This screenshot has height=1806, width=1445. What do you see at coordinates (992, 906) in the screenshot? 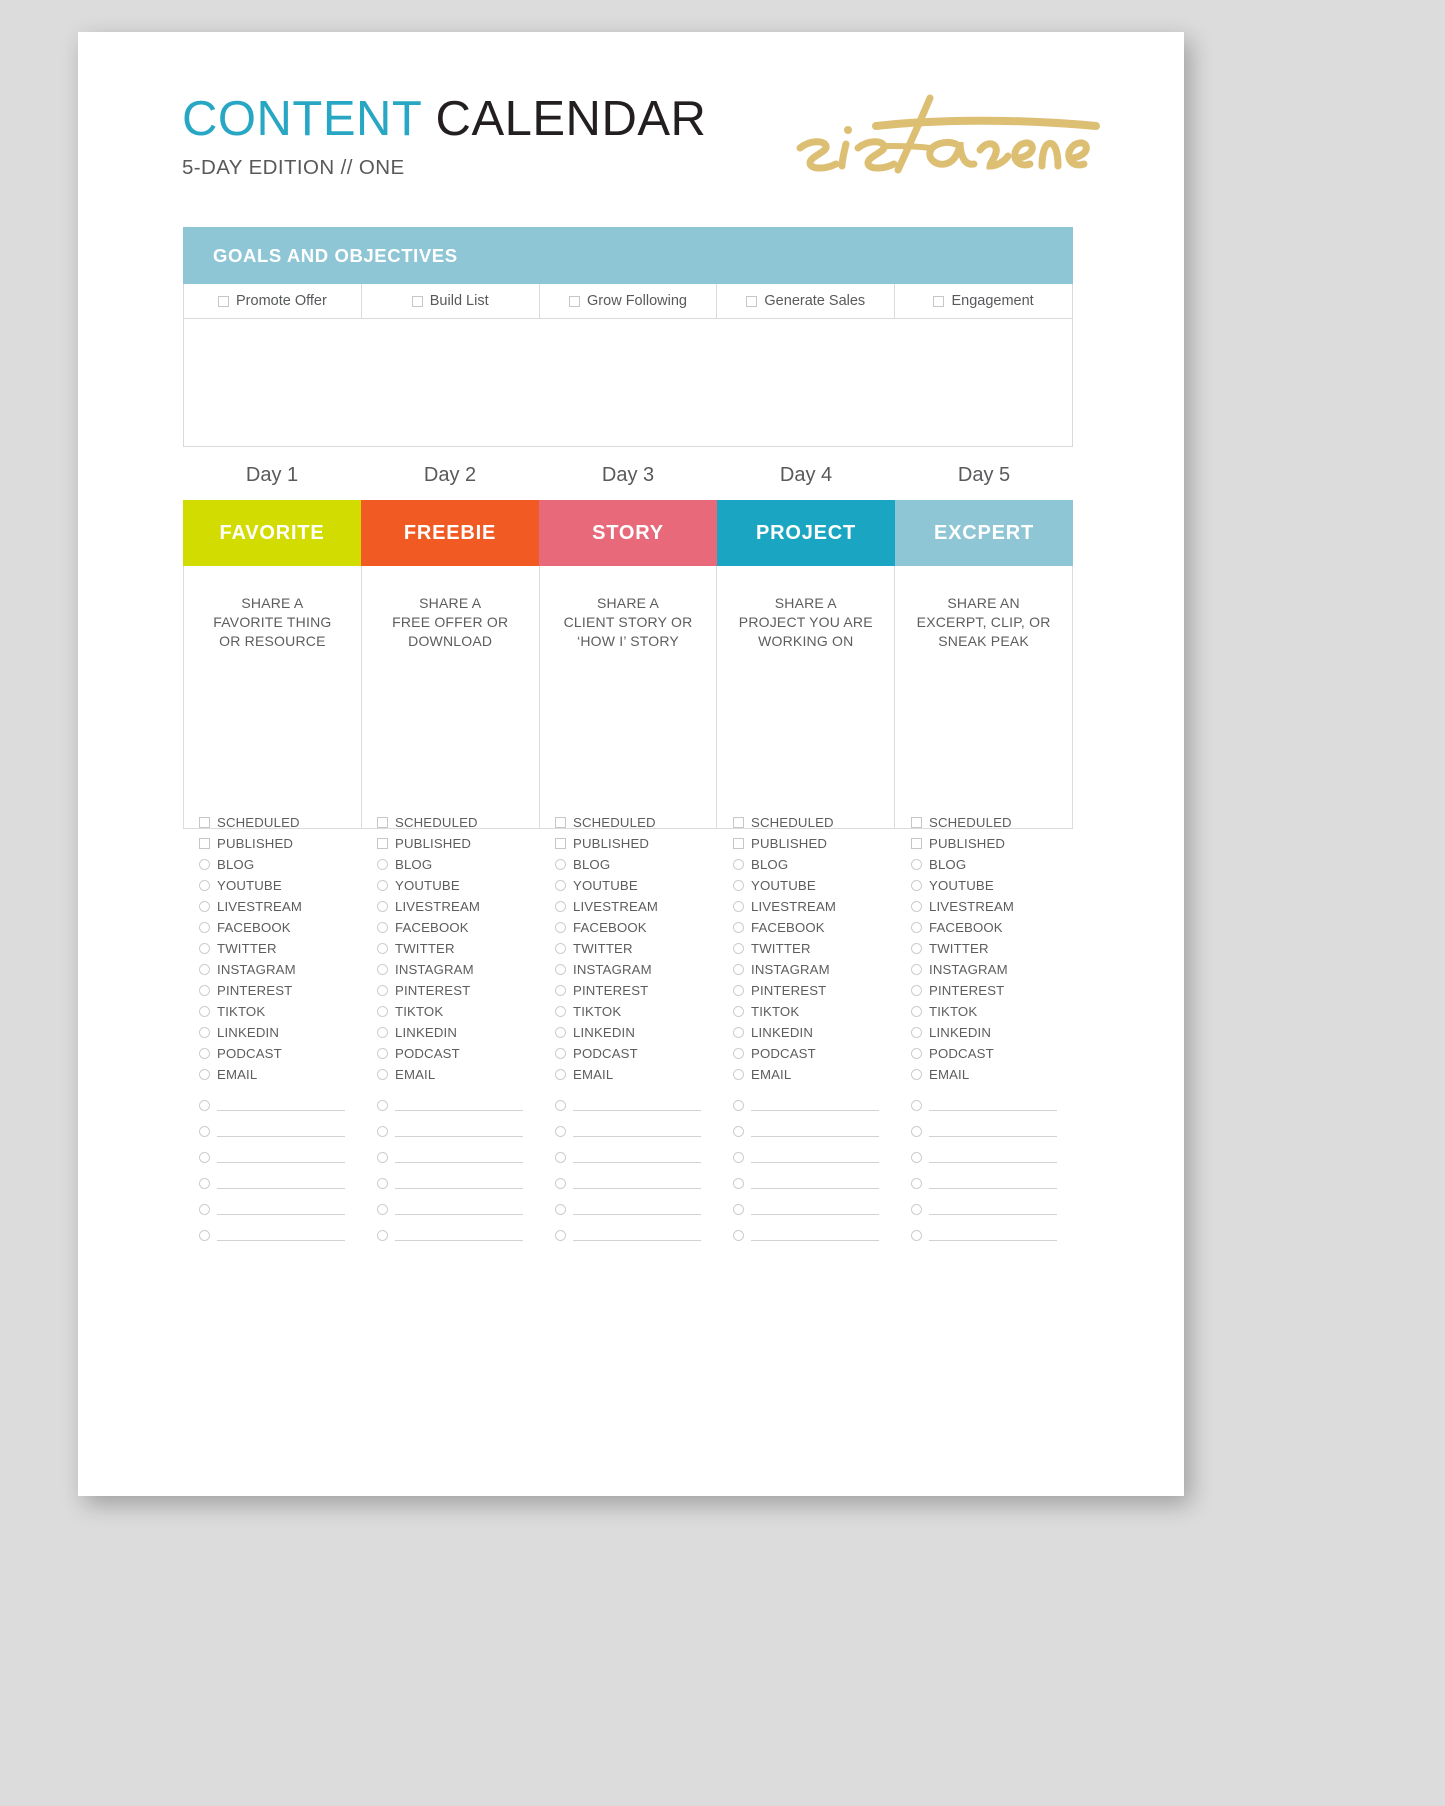
I see `checklist-item-livestream: LIVESTREAM` at bounding box center [992, 906].